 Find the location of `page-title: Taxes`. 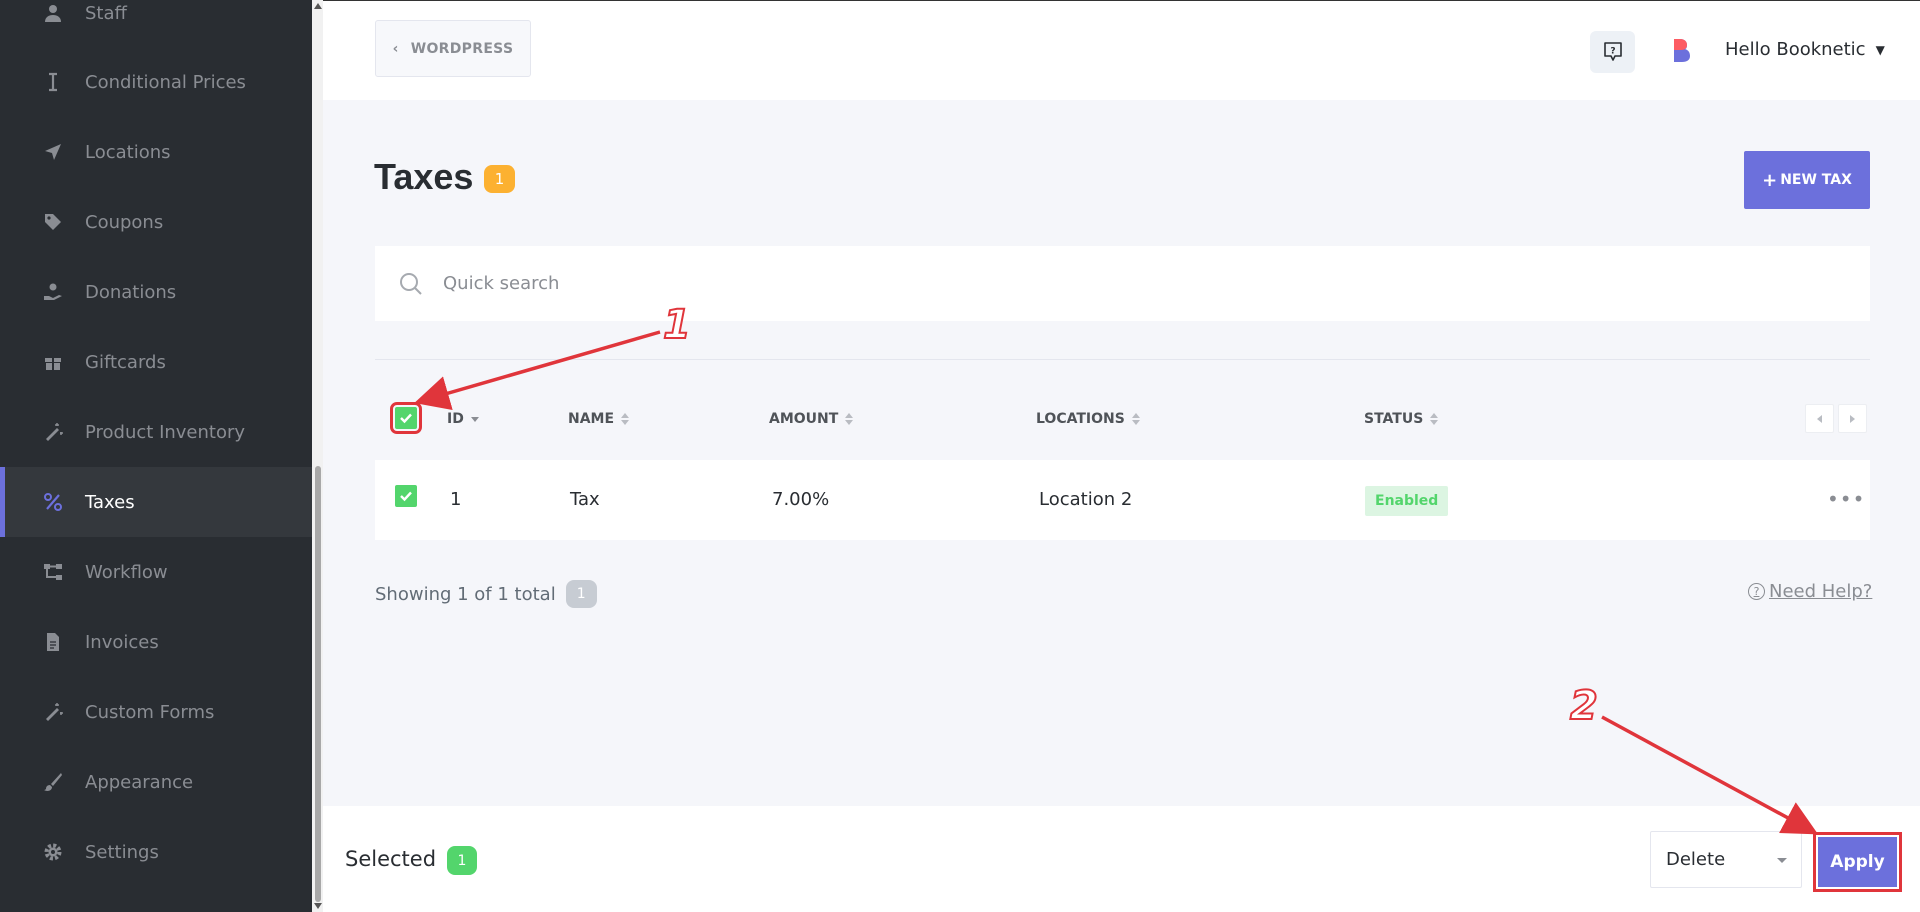

page-title: Taxes is located at coordinates (424, 176).